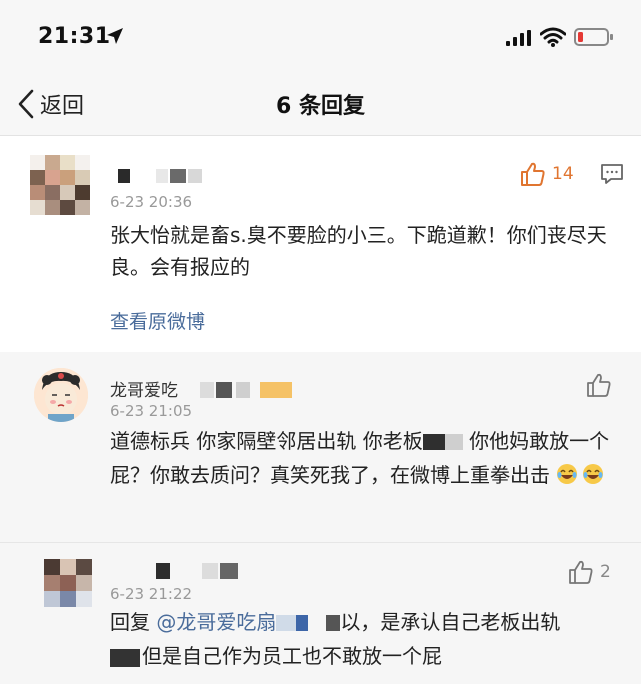  I want to click on view-original-weibo-link: 查看原微博, so click(157, 320).